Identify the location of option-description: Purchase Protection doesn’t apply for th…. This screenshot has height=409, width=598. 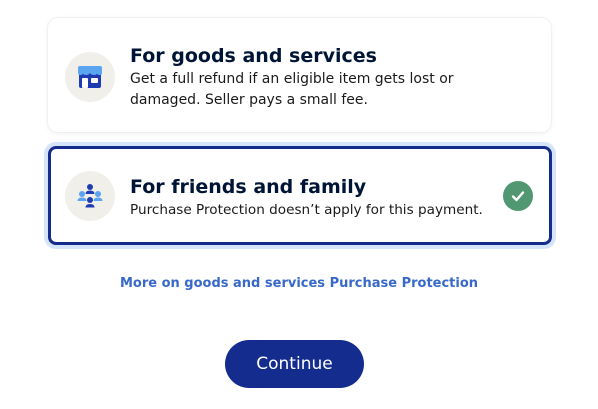
(306, 210).